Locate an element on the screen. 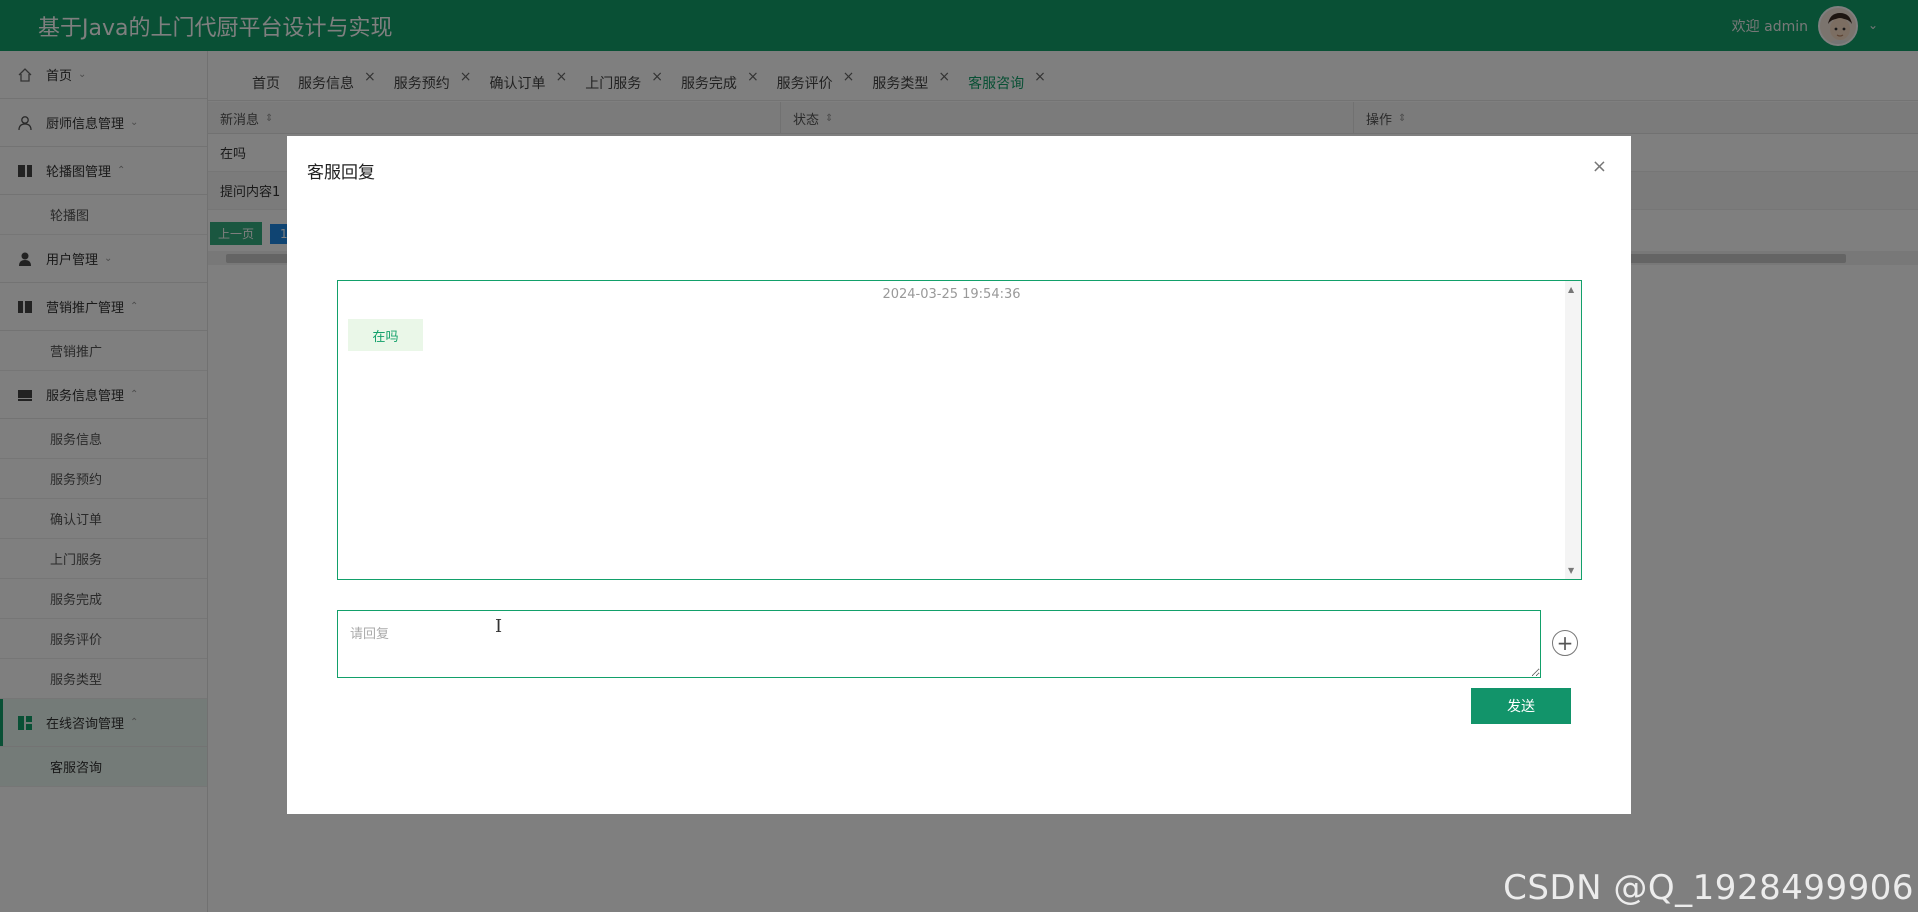 This screenshot has height=912, width=1918. scroll-down-icon: ▼ is located at coordinates (1571, 570).